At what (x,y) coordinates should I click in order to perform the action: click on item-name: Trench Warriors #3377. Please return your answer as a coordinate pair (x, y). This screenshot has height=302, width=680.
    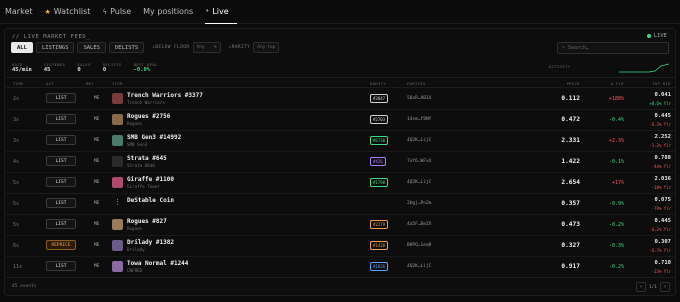
    Looking at the image, I should click on (165, 95).